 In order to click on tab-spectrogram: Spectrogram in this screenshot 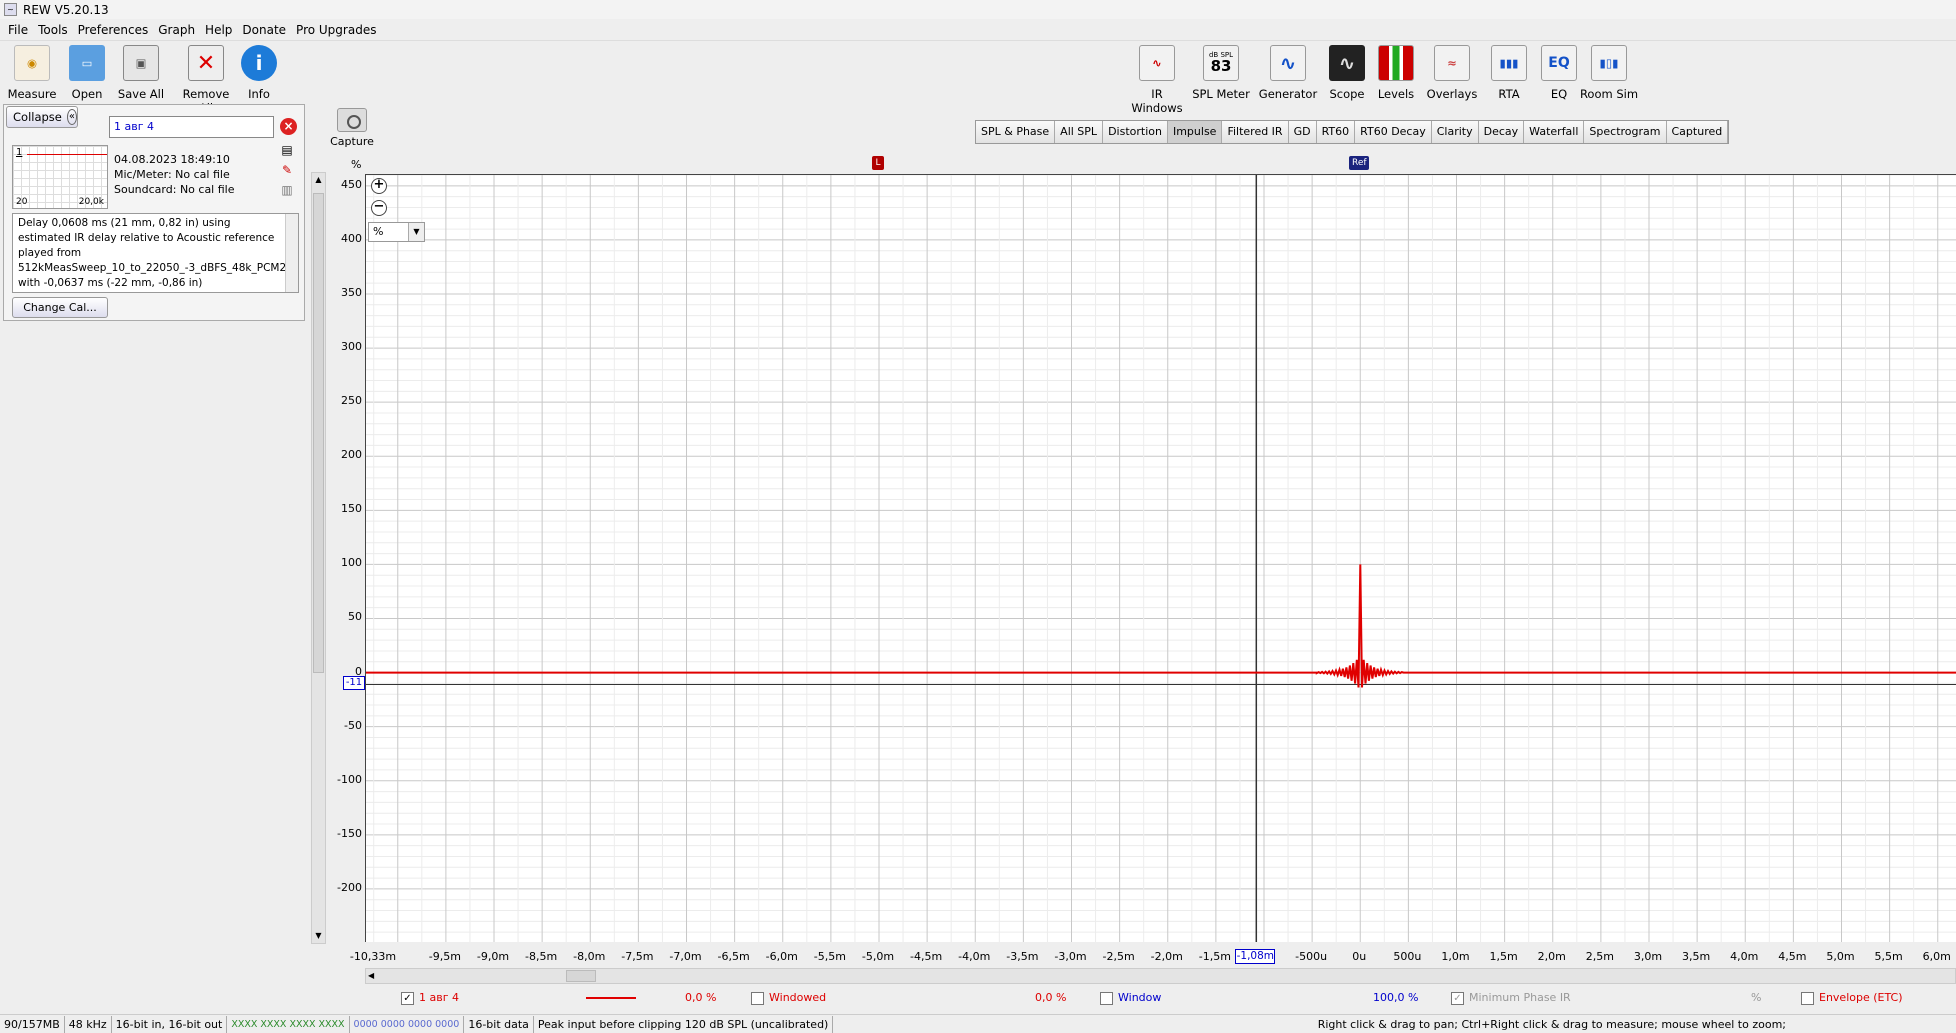, I will do `click(1625, 132)`.